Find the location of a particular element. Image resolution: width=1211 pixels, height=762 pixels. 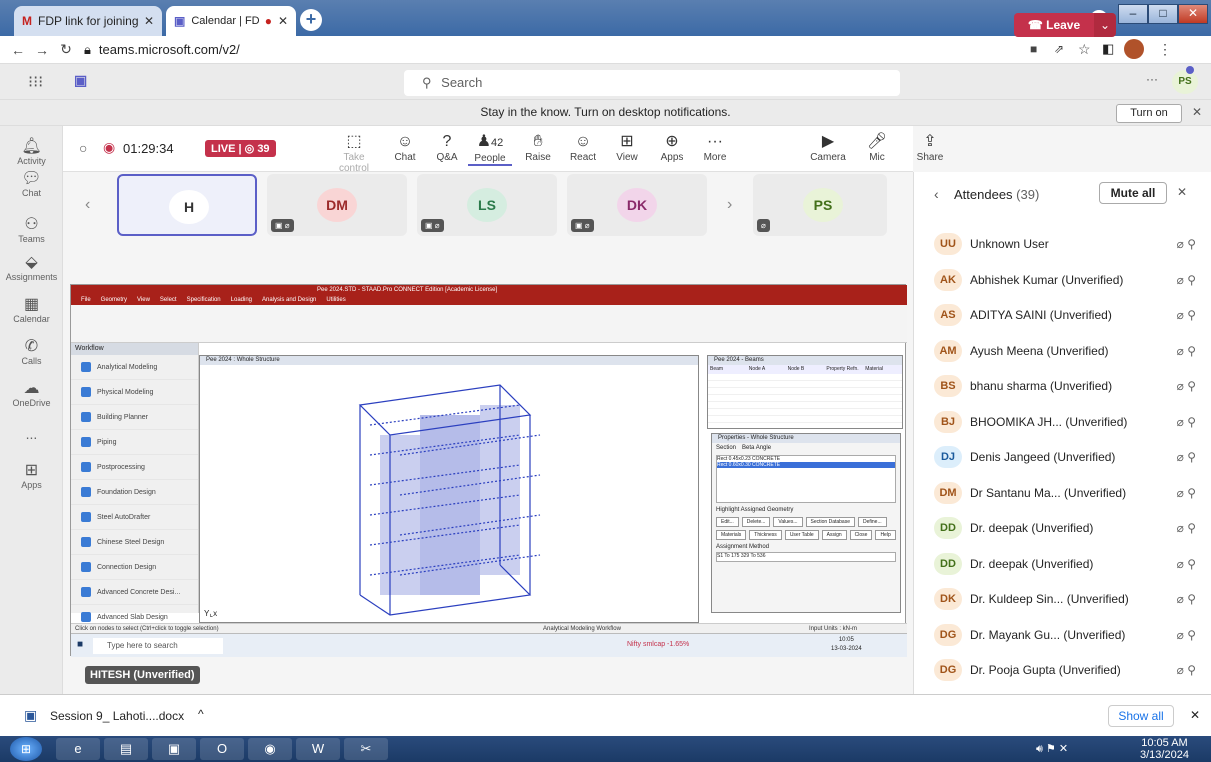

toolbar-chat-button: ☺ Chat is located at coordinates (405, 147).